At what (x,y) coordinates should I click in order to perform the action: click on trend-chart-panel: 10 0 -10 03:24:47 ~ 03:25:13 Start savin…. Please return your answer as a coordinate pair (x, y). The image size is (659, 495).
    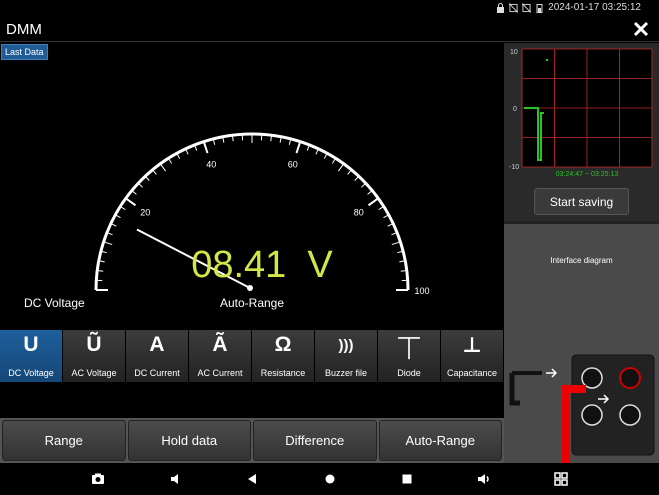
    Looking at the image, I should click on (581, 132).